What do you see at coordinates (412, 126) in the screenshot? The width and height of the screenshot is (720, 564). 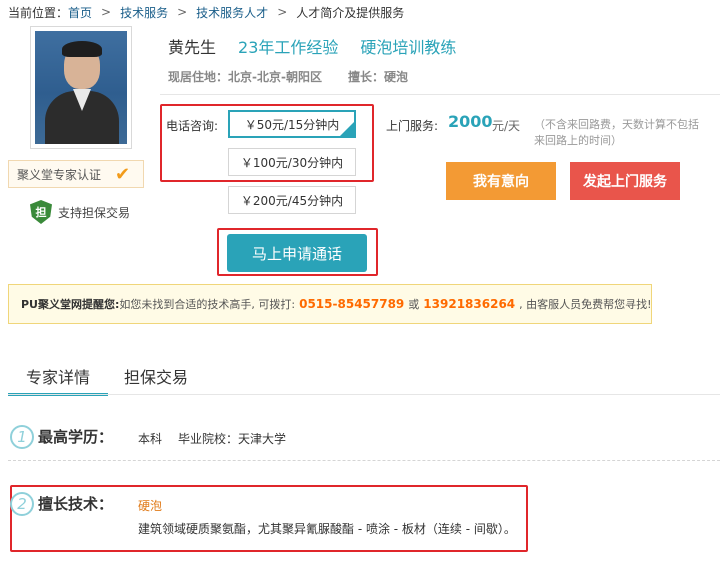 I see `home-service-label: 上门服务:` at bounding box center [412, 126].